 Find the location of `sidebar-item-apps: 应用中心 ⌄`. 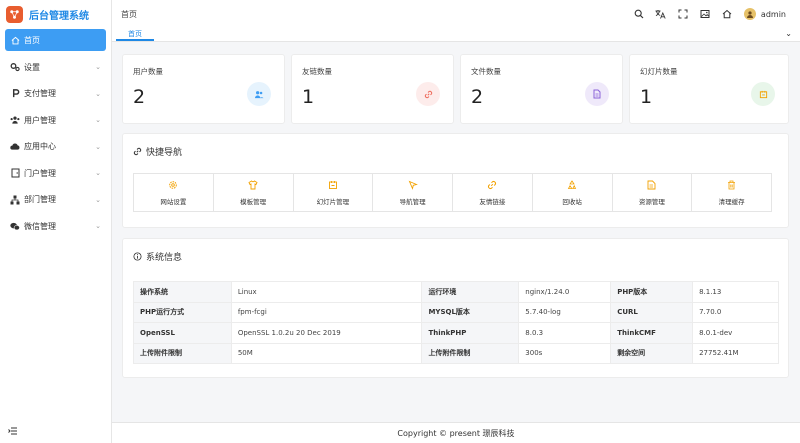

sidebar-item-apps: 应用中心 ⌄ is located at coordinates (55, 147).